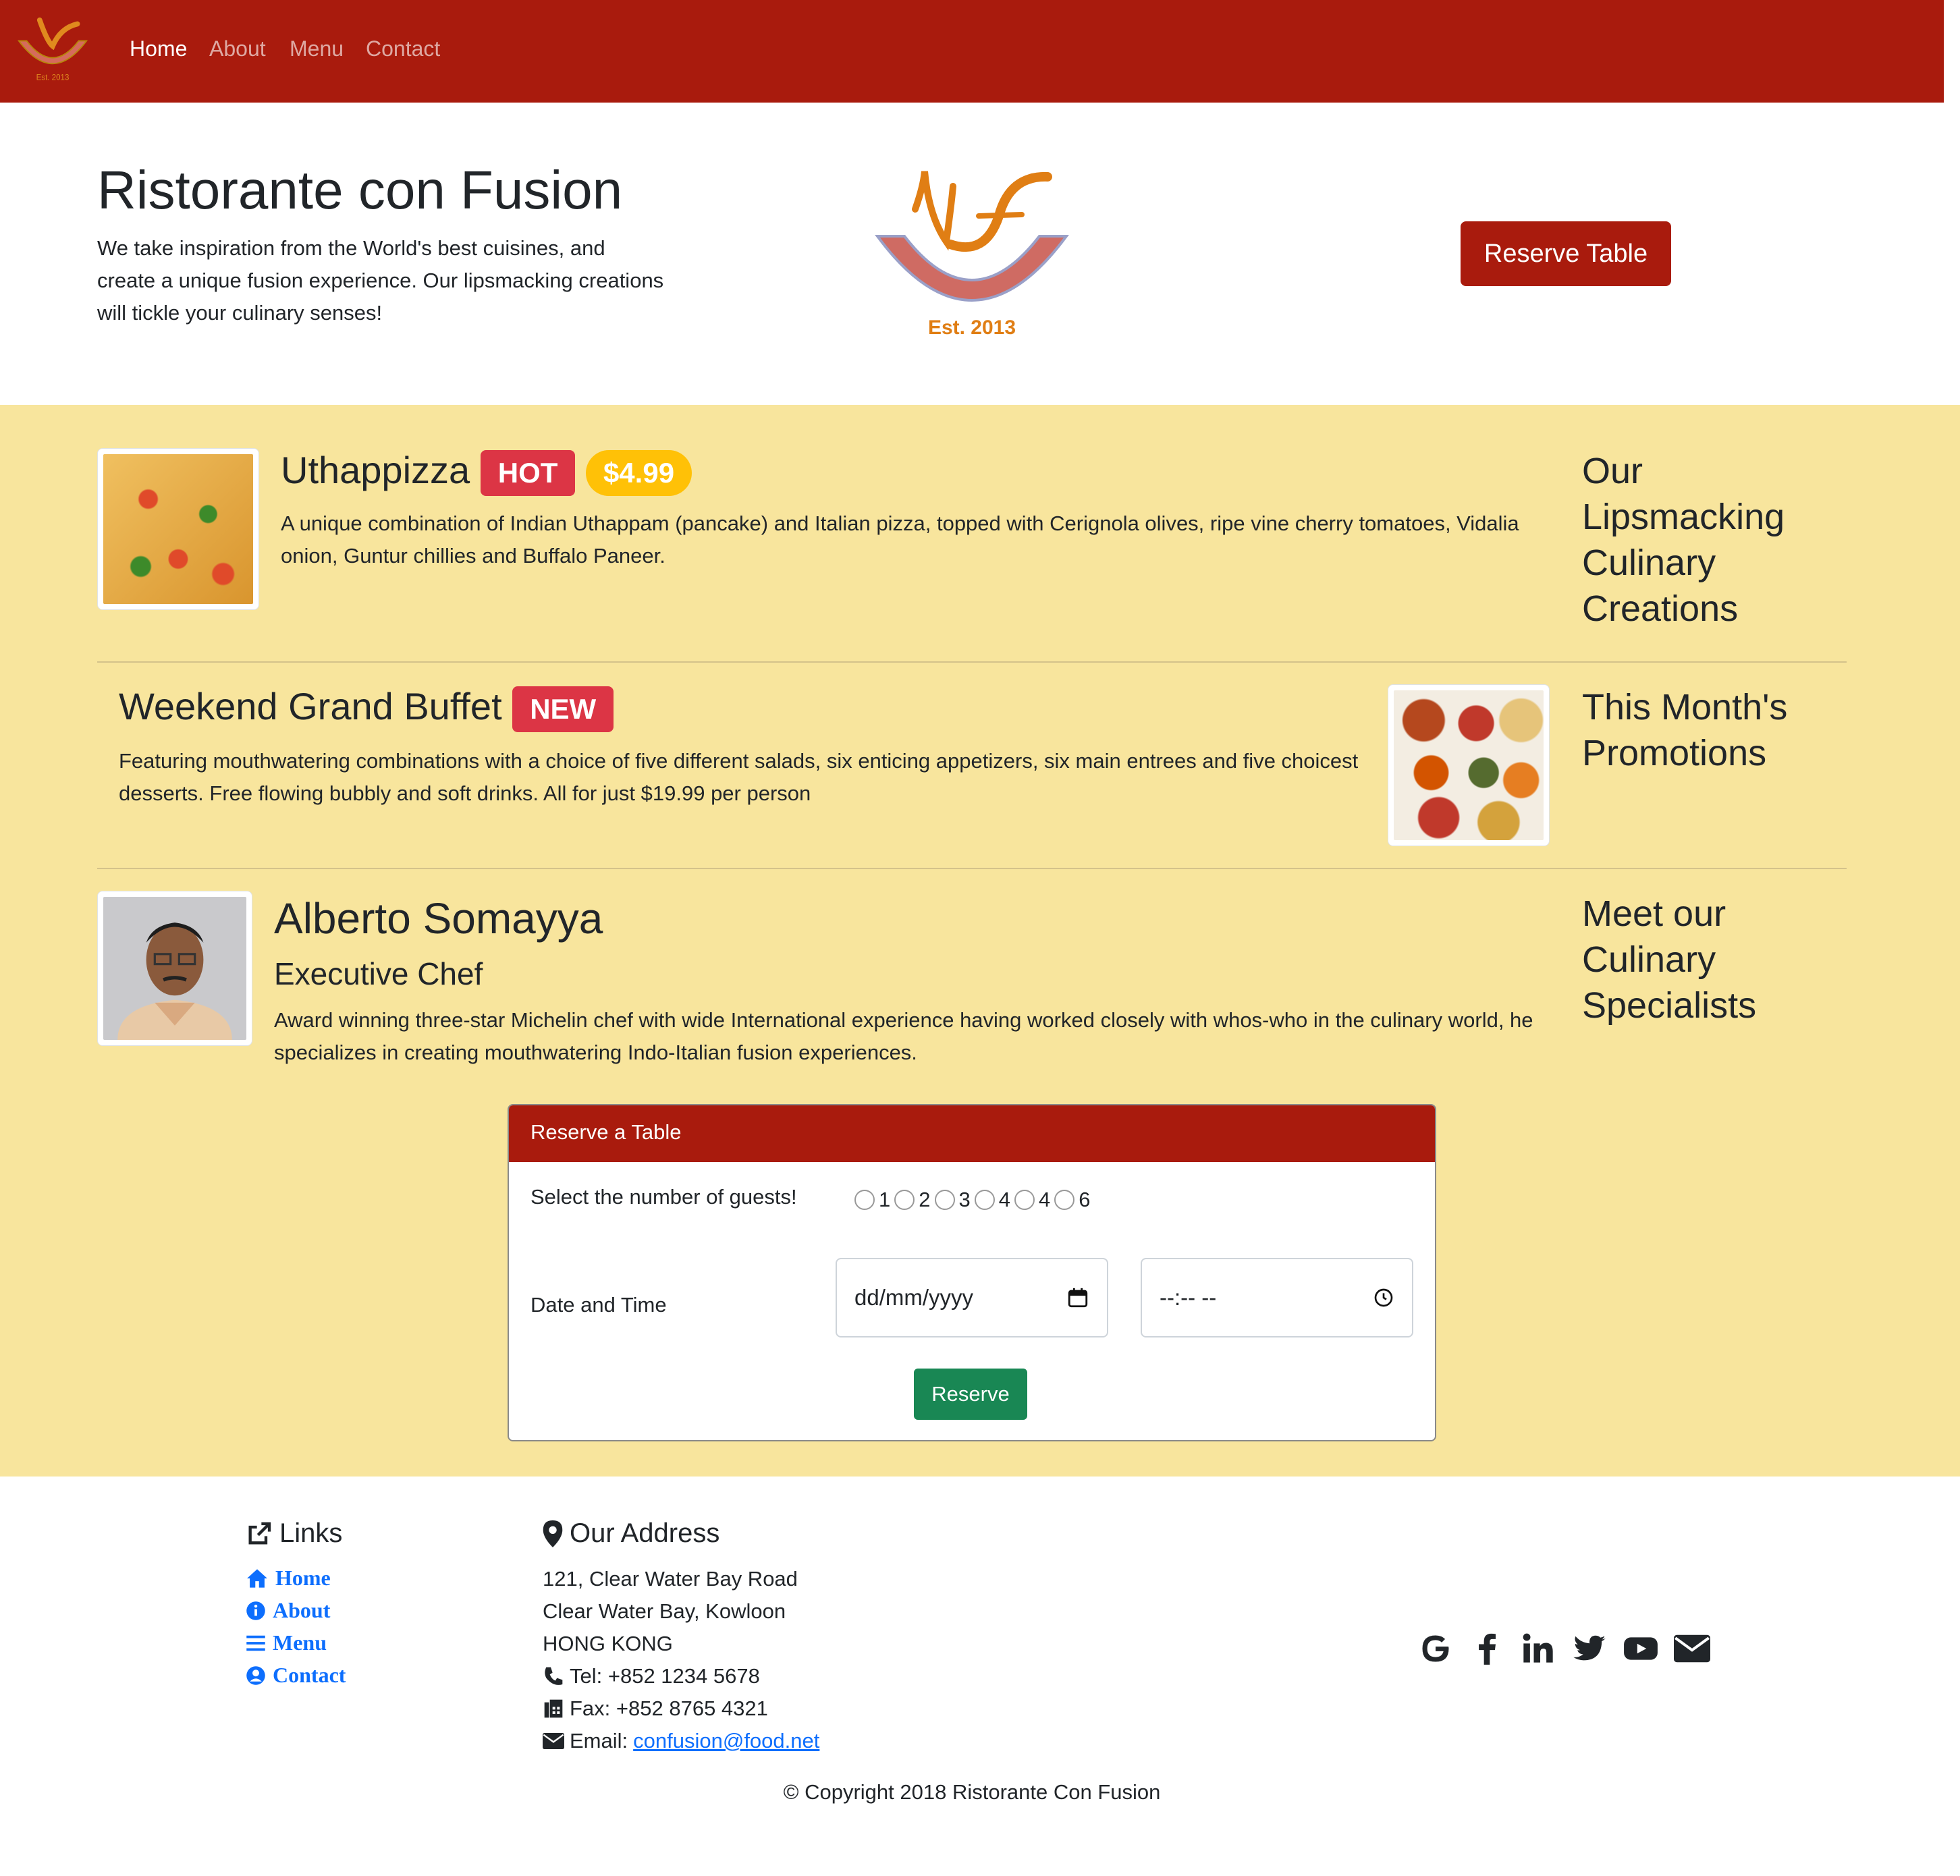  I want to click on twitter-icon, so click(1589, 1648).